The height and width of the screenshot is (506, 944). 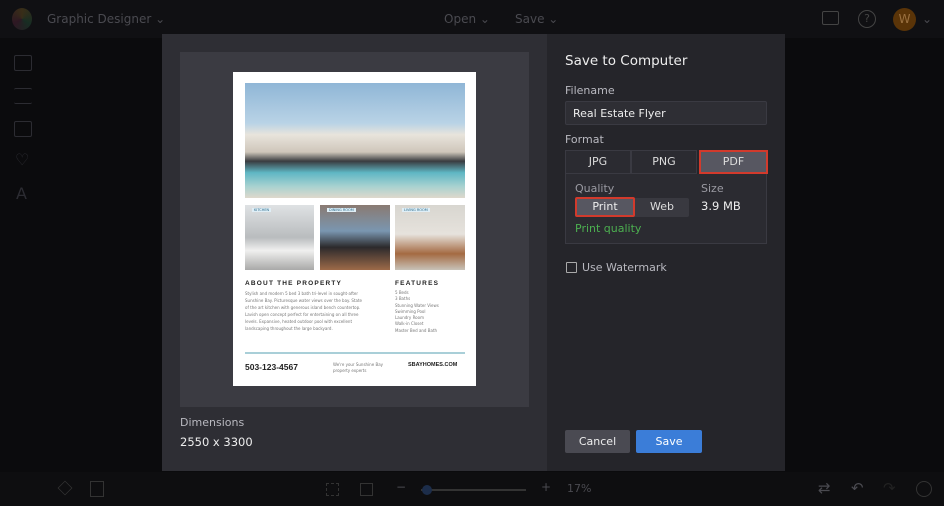 What do you see at coordinates (584, 139) in the screenshot?
I see `format-label: Format` at bounding box center [584, 139].